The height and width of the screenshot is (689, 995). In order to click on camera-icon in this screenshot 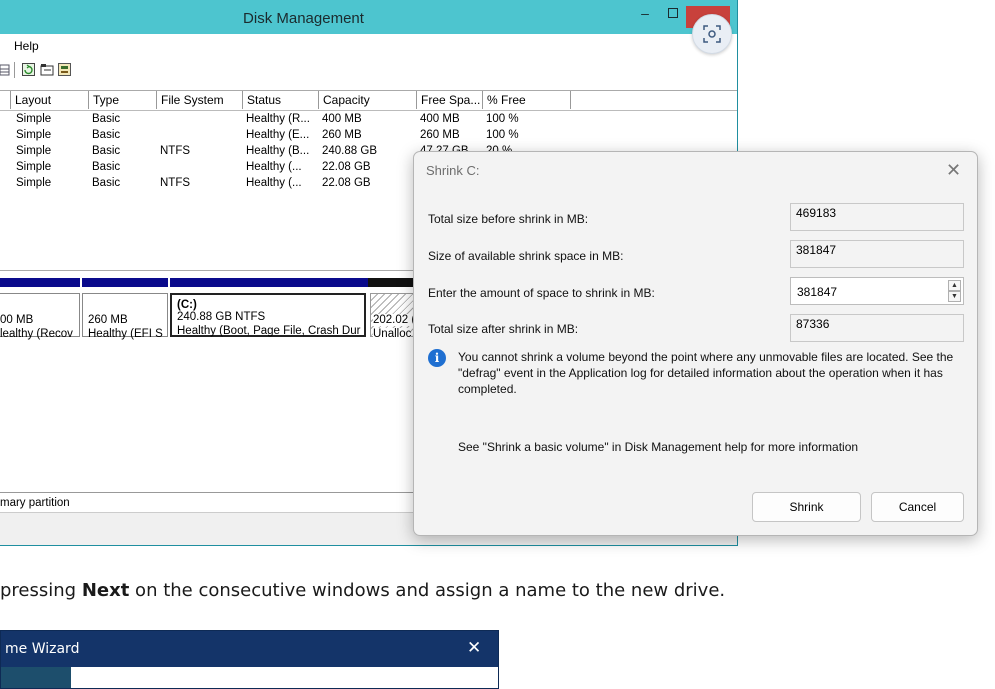, I will do `click(712, 34)`.